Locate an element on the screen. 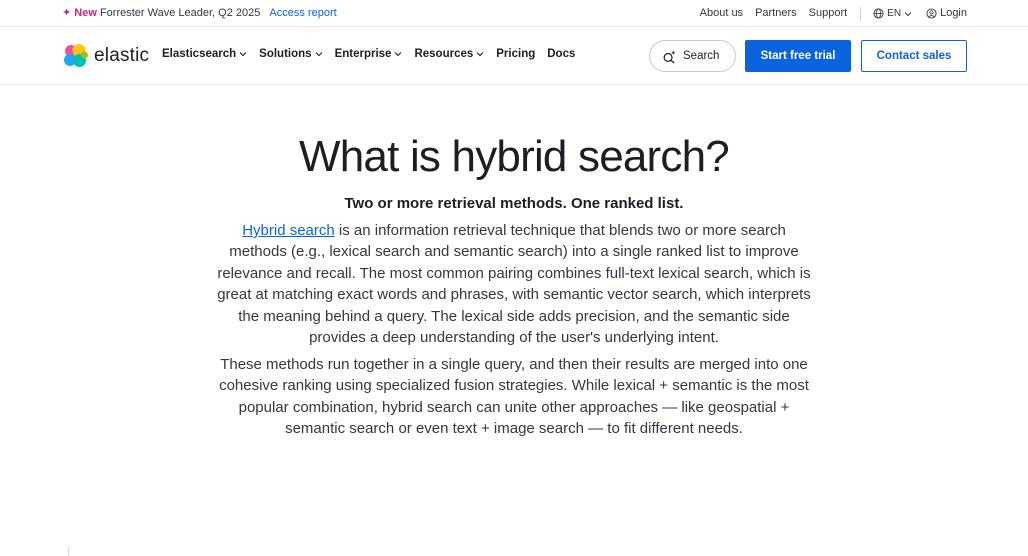 The width and height of the screenshot is (1028, 556). hybrid-search-link: Hybrid search is located at coordinates (288, 230).